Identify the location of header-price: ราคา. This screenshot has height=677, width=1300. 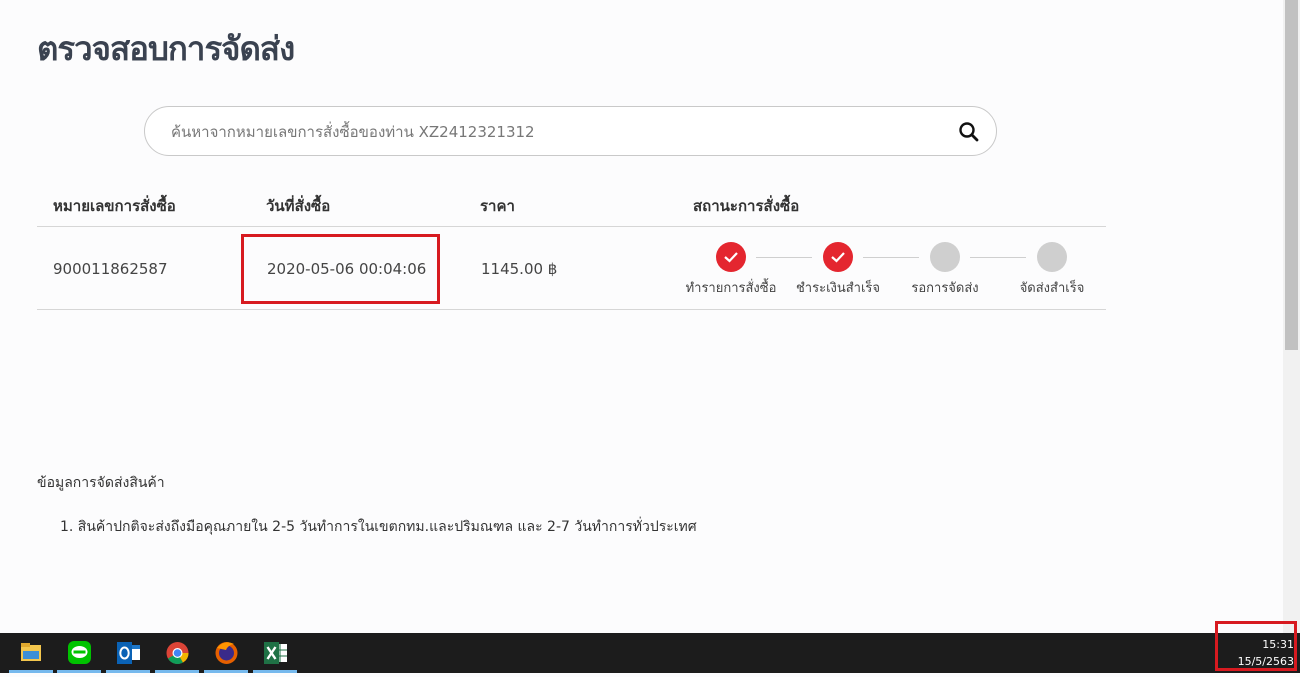
(497, 206).